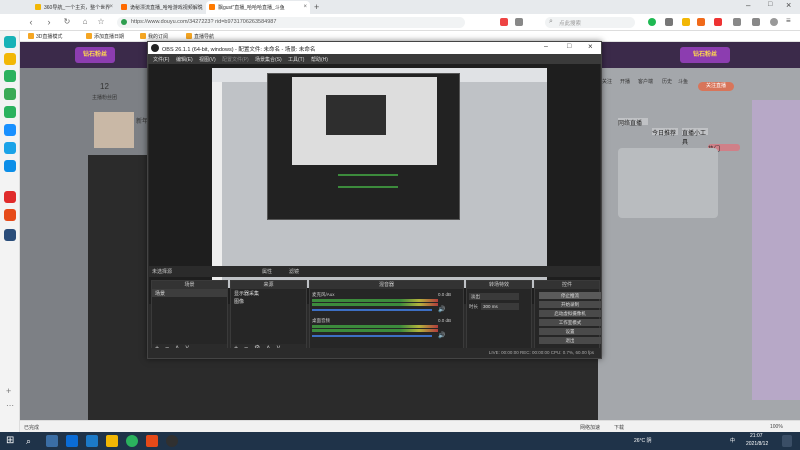  Describe the element at coordinates (207, 59) in the screenshot. I see `menu-item-view: 视图(V)` at that location.